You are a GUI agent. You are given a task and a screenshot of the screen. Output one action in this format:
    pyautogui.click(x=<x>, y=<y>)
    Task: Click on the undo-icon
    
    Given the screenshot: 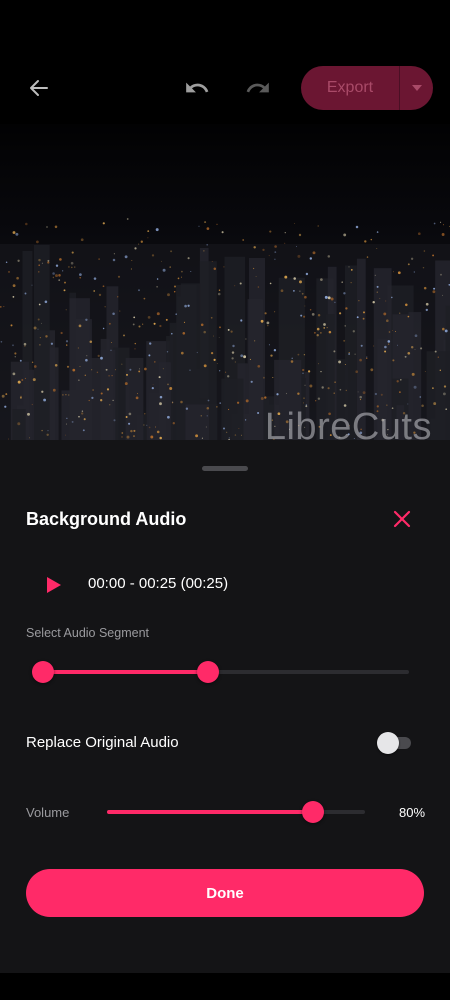 What is the action you would take?
    pyautogui.click(x=197, y=87)
    